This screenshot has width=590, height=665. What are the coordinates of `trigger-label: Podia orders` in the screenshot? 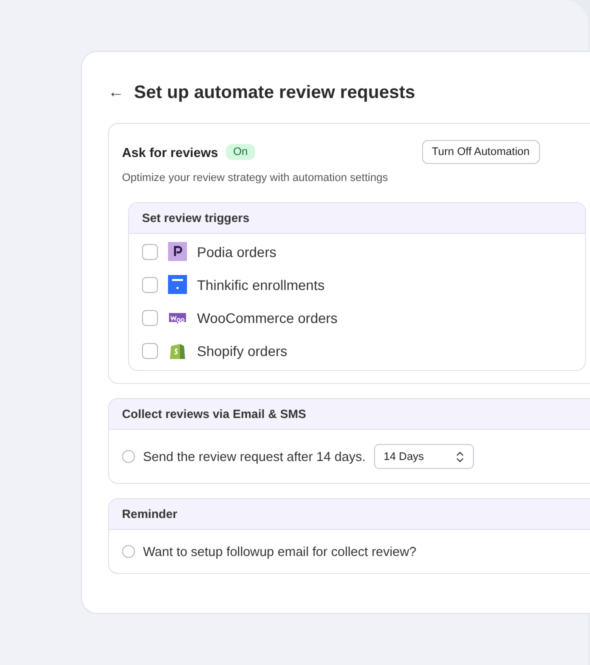 It's located at (236, 252).